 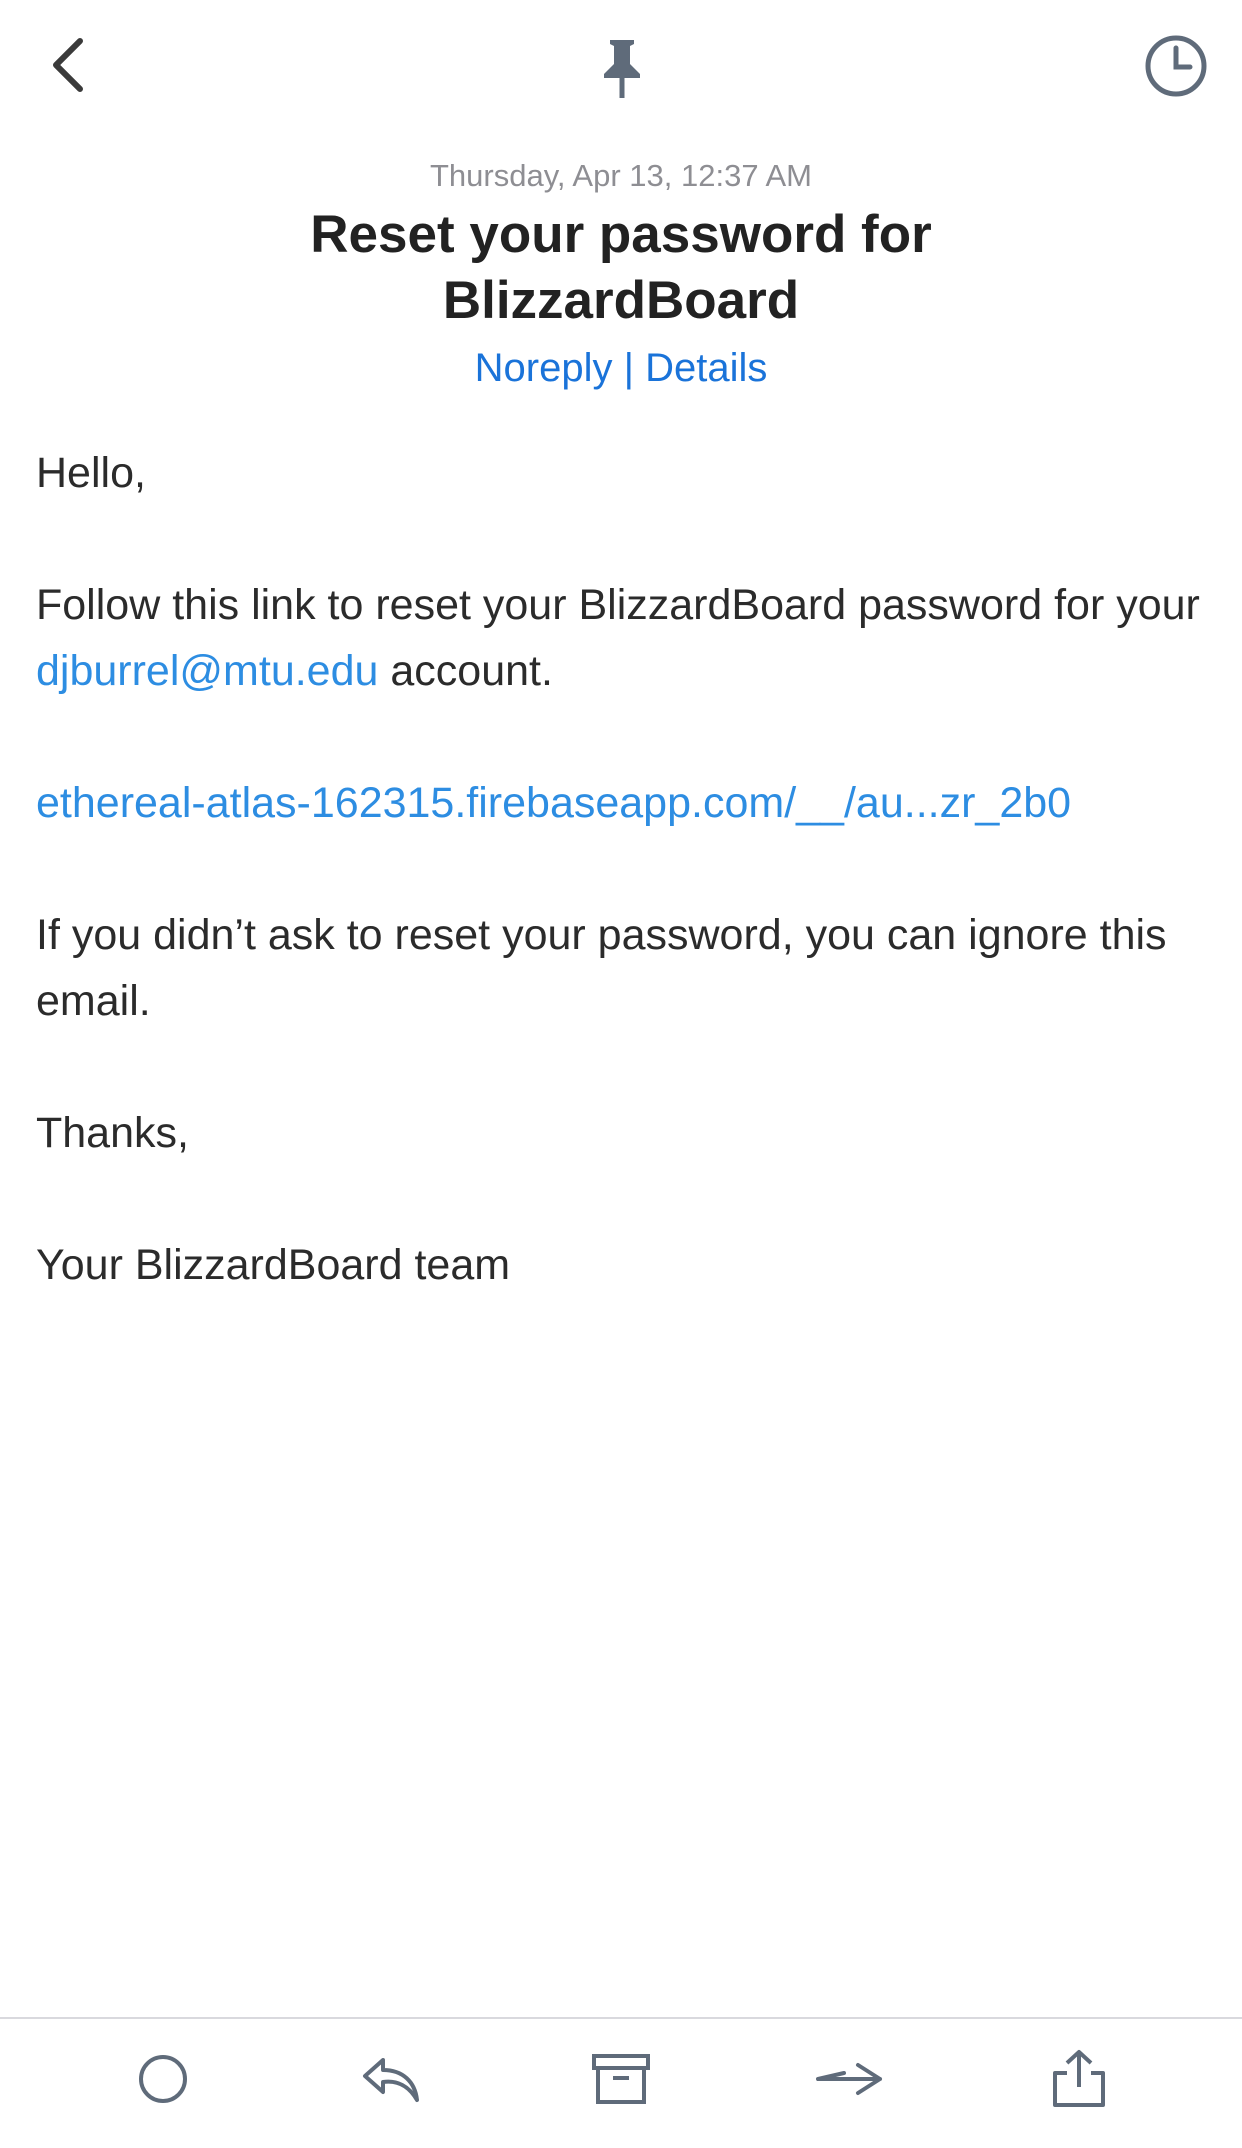 I want to click on circle-icon, so click(x=163, y=2079).